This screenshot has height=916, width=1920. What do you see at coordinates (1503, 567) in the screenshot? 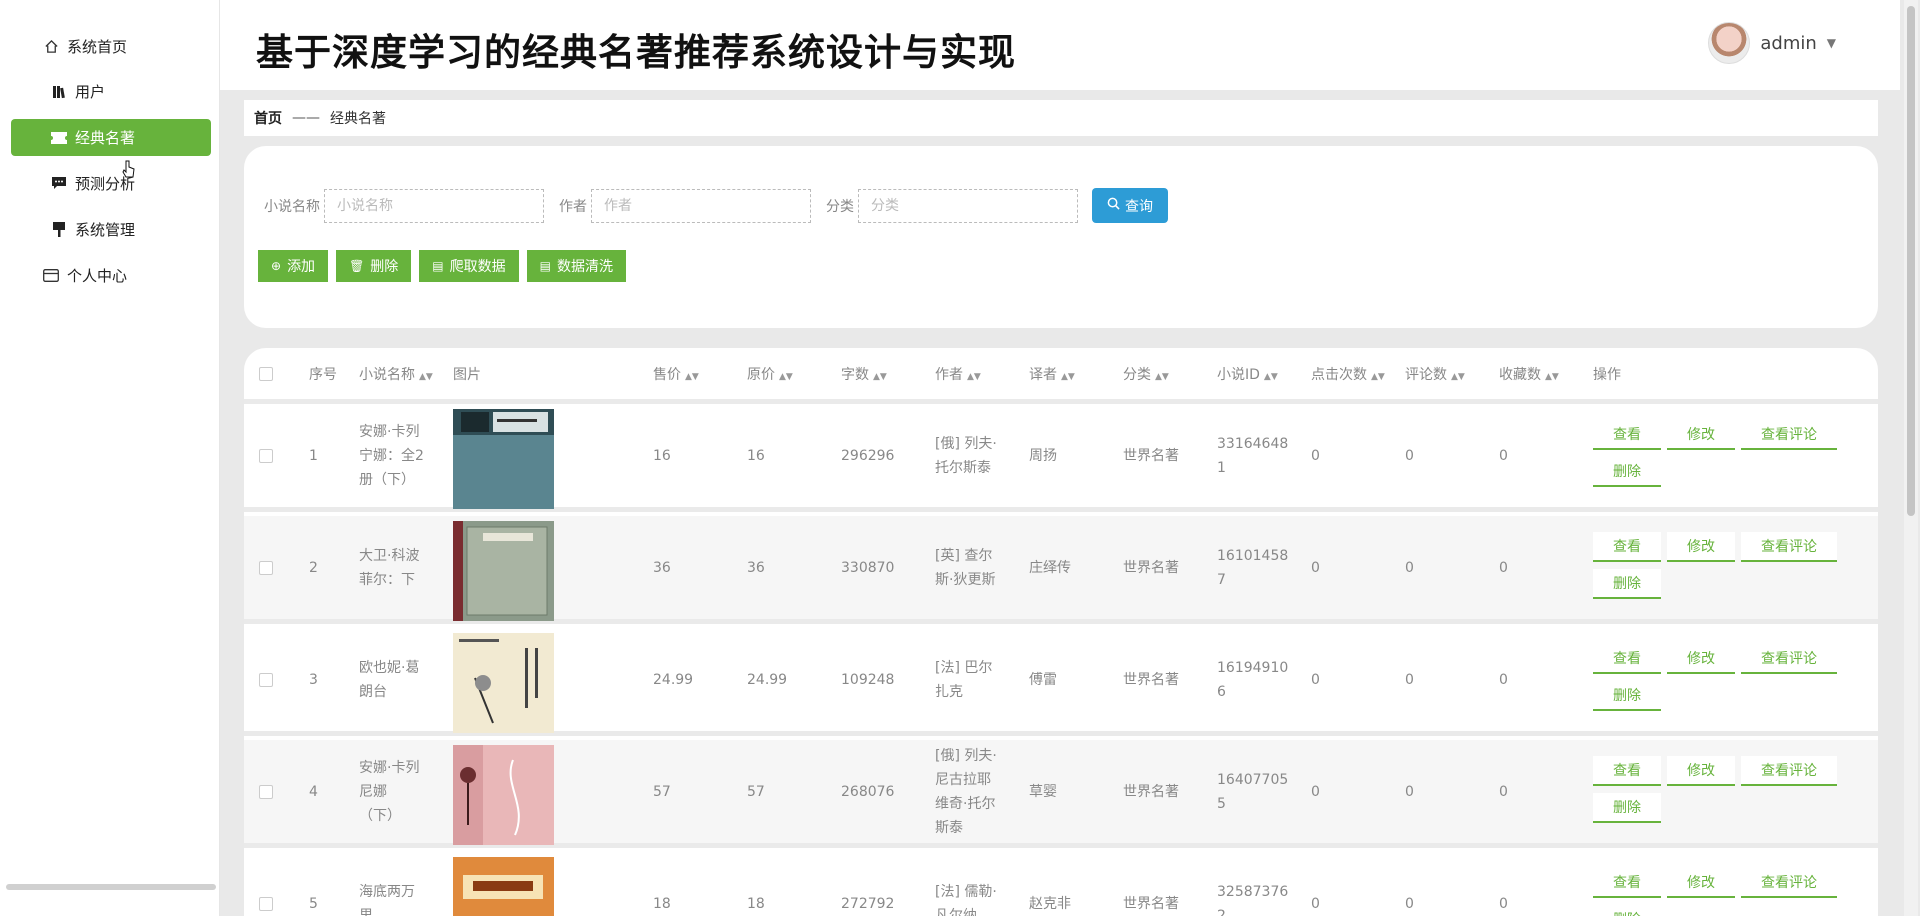
I see `cell-favorites: 0` at bounding box center [1503, 567].